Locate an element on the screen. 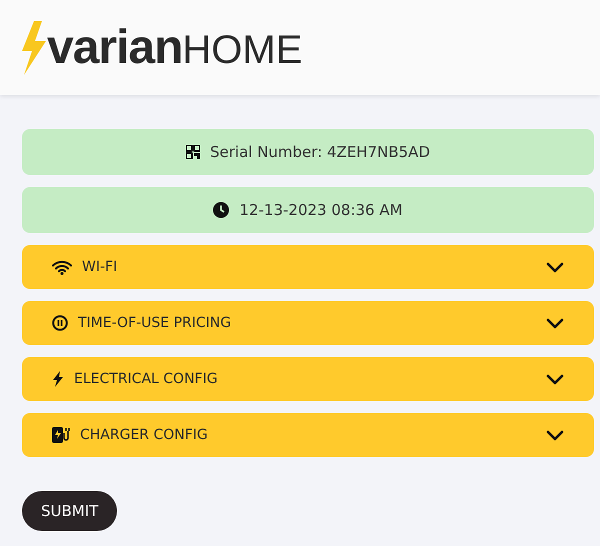  accordion-header: TIME-OF-USE PRICING is located at coordinates (308, 323).